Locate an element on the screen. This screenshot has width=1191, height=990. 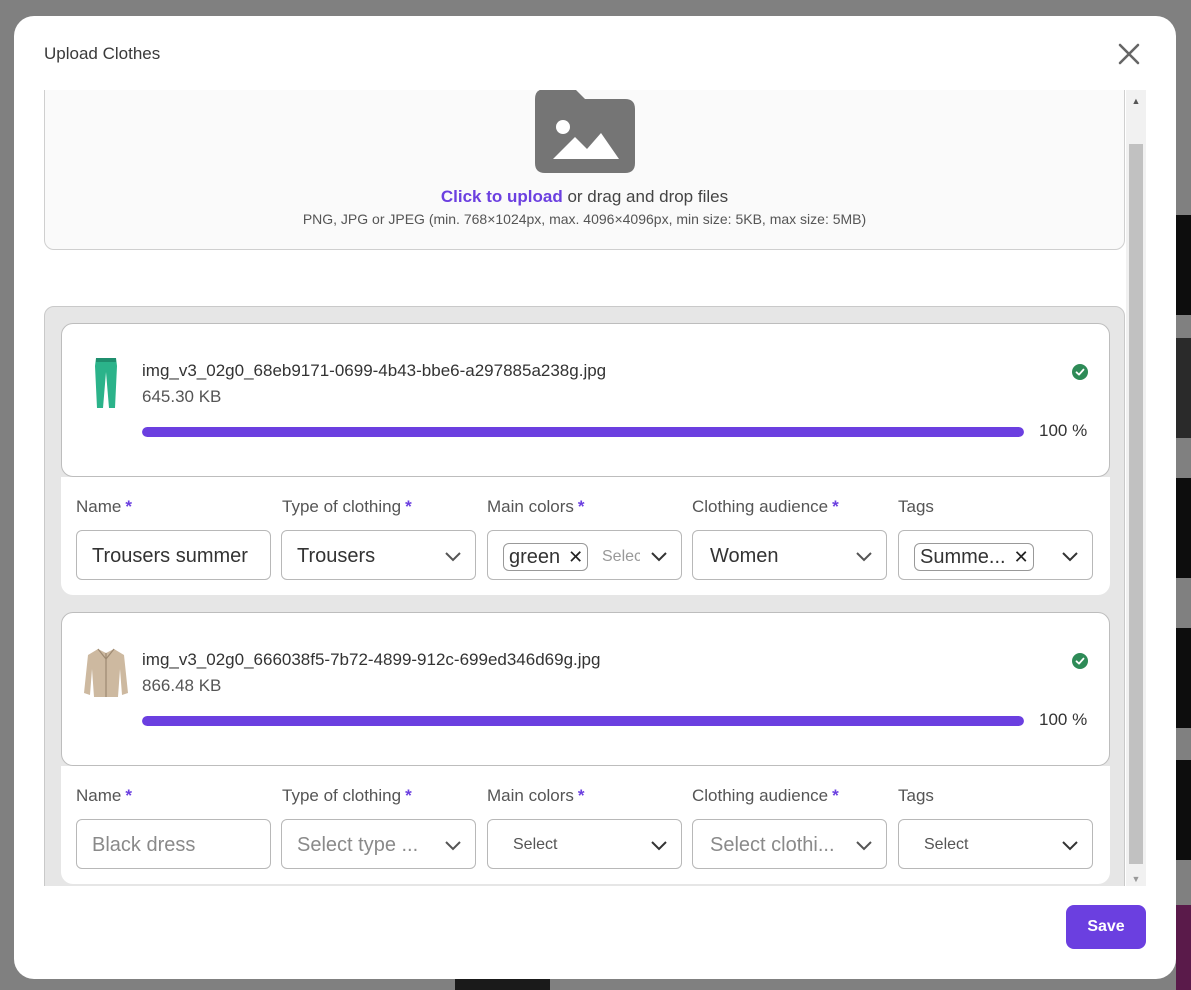
tags-select: Summe... ✕ is located at coordinates (995, 555).